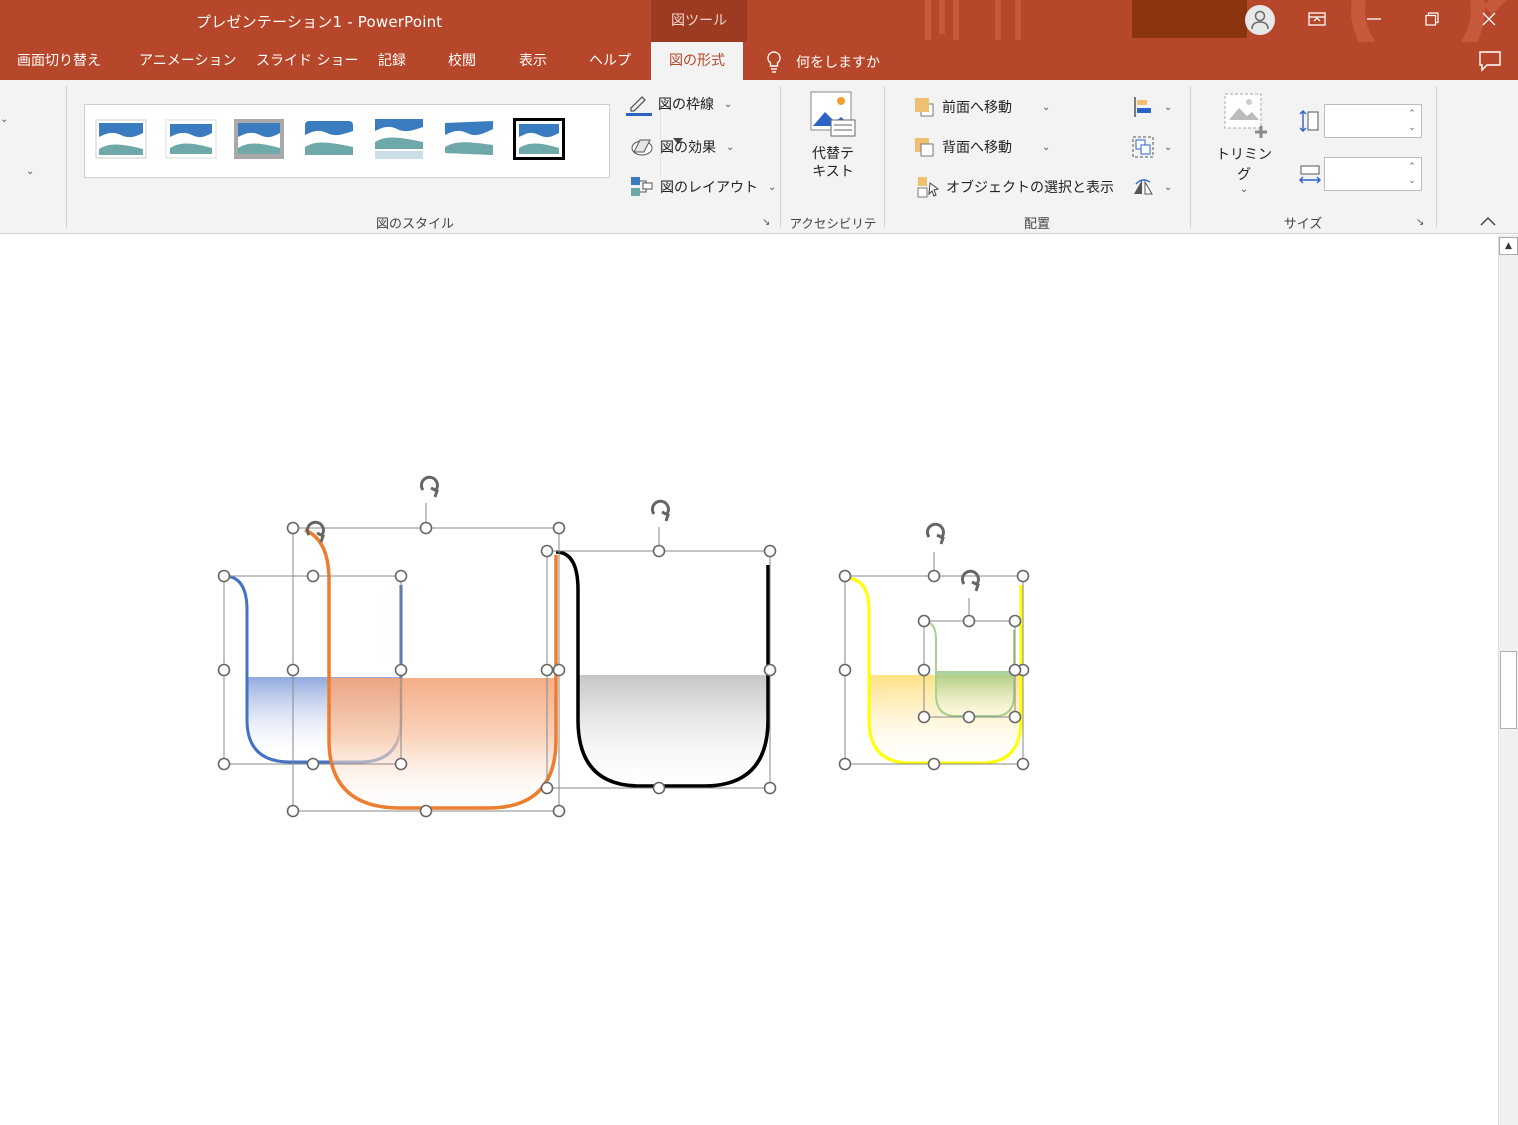 The height and width of the screenshot is (1125, 1518). Describe the element at coordinates (969, 669) in the screenshot. I see `beaker-shape-green` at that location.